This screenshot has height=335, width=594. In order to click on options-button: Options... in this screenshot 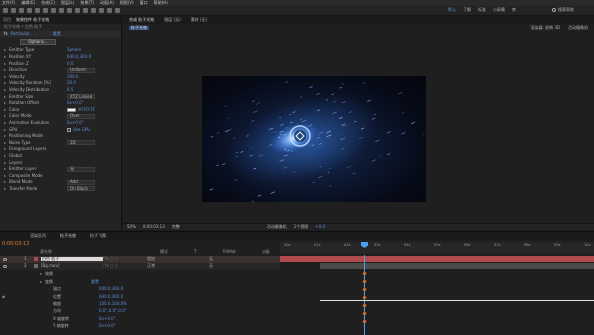, I will do `click(38, 42)`.